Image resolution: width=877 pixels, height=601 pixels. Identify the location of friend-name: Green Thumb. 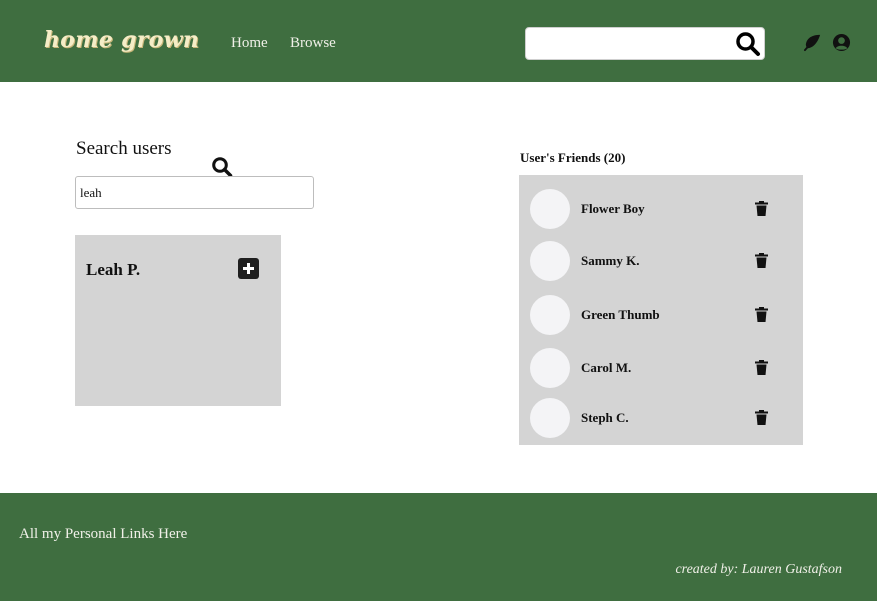
(620, 315).